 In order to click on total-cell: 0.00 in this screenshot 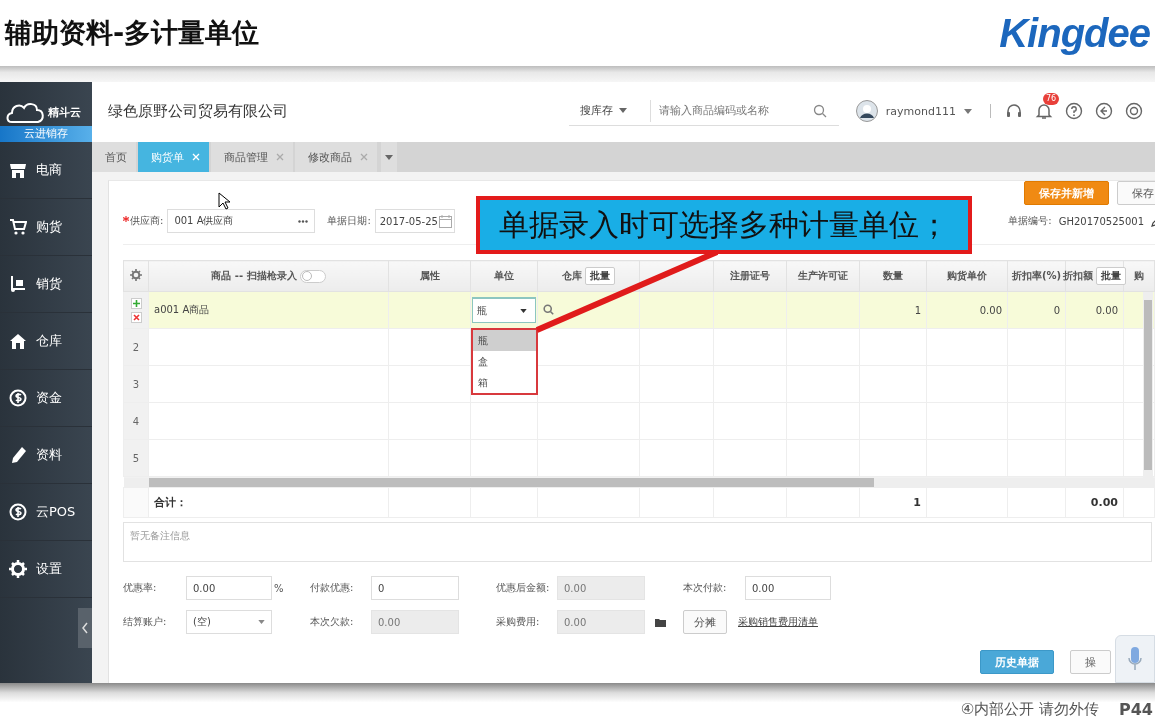, I will do `click(1104, 502)`.